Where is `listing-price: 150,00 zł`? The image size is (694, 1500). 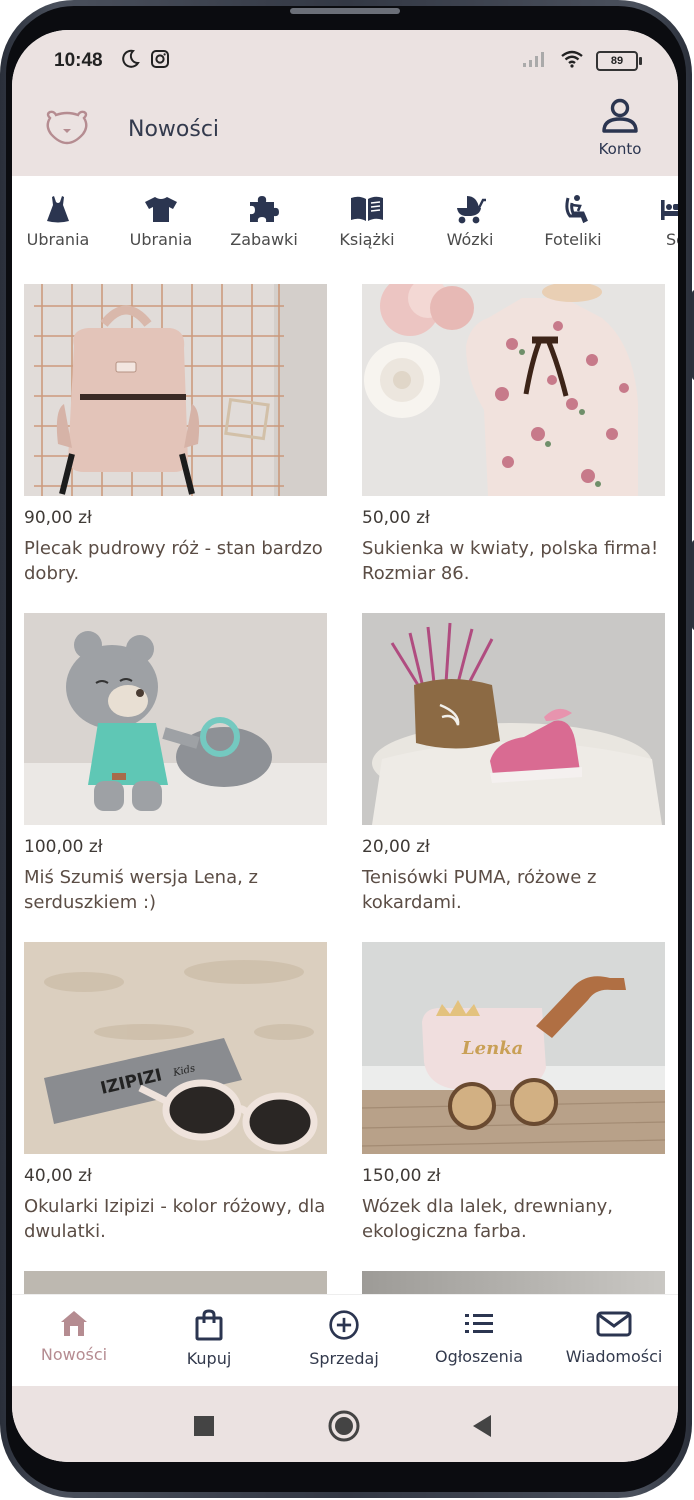 listing-price: 150,00 zł is located at coordinates (401, 1176).